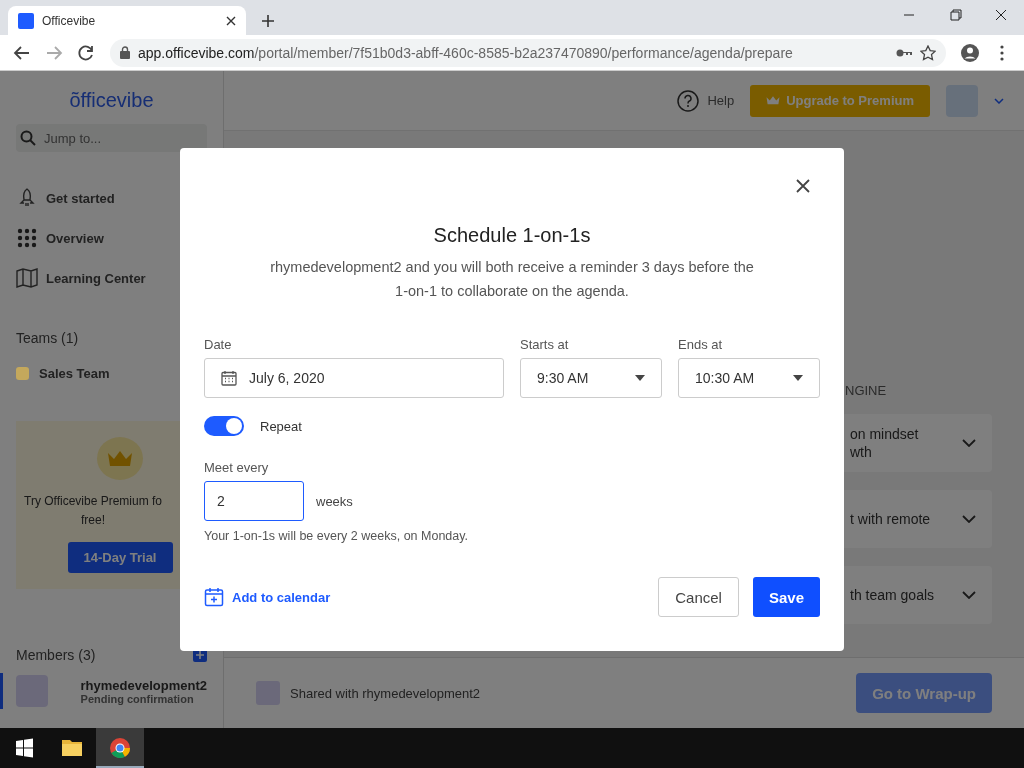  I want to click on date-field: July 6, 2020, so click(354, 378).